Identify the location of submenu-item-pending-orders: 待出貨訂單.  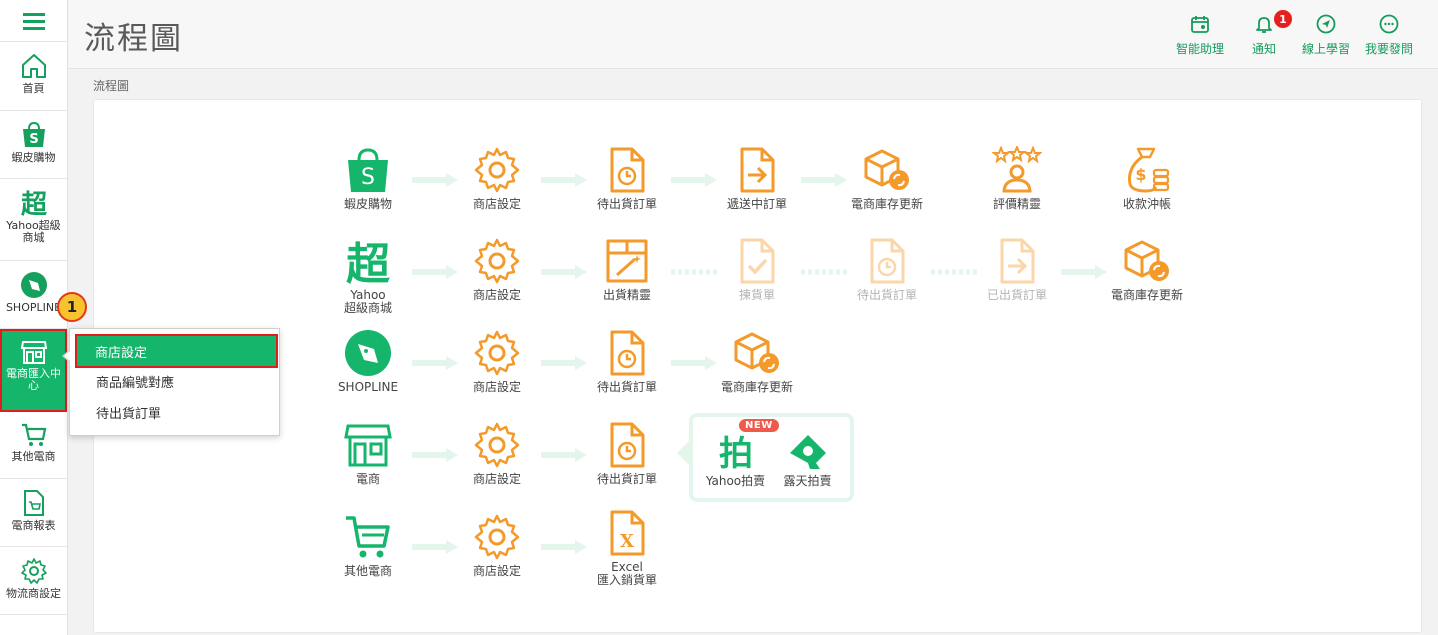
(174, 412).